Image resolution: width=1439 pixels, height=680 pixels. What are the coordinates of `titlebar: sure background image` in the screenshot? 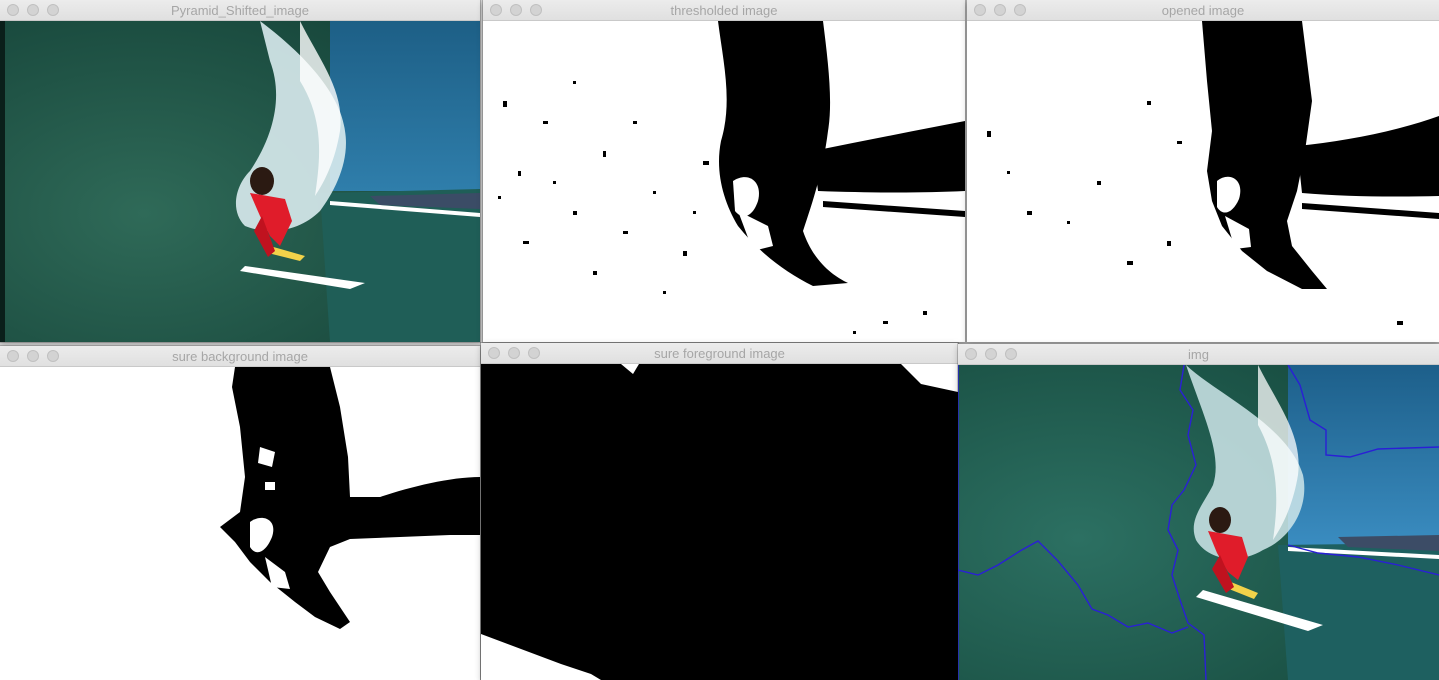 It's located at (240, 356).